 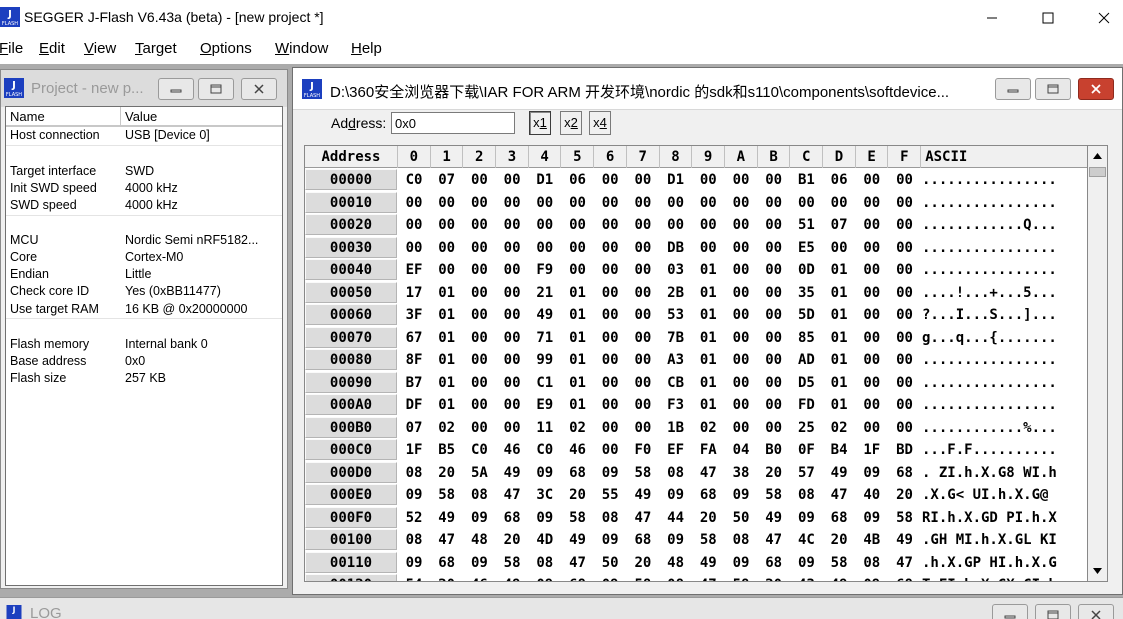 I want to click on hex-byte-cell: F0, so click(x=643, y=450).